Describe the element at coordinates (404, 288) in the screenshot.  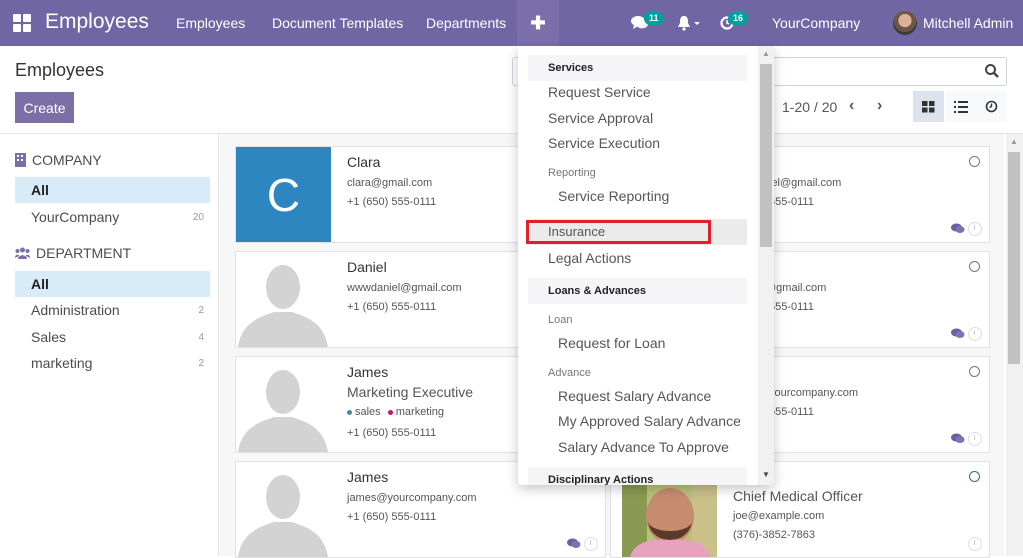
I see `employee-email: wwwdaniel@gmail.com` at that location.